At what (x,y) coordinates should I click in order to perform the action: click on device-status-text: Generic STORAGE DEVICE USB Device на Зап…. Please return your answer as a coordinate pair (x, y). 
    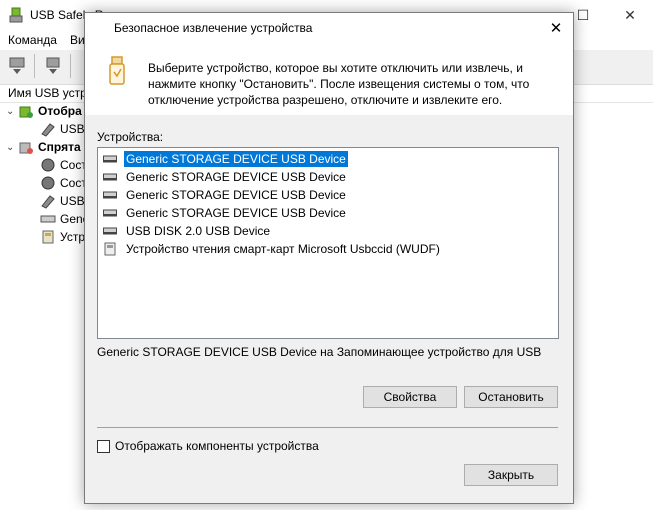
    Looking at the image, I should click on (319, 352).